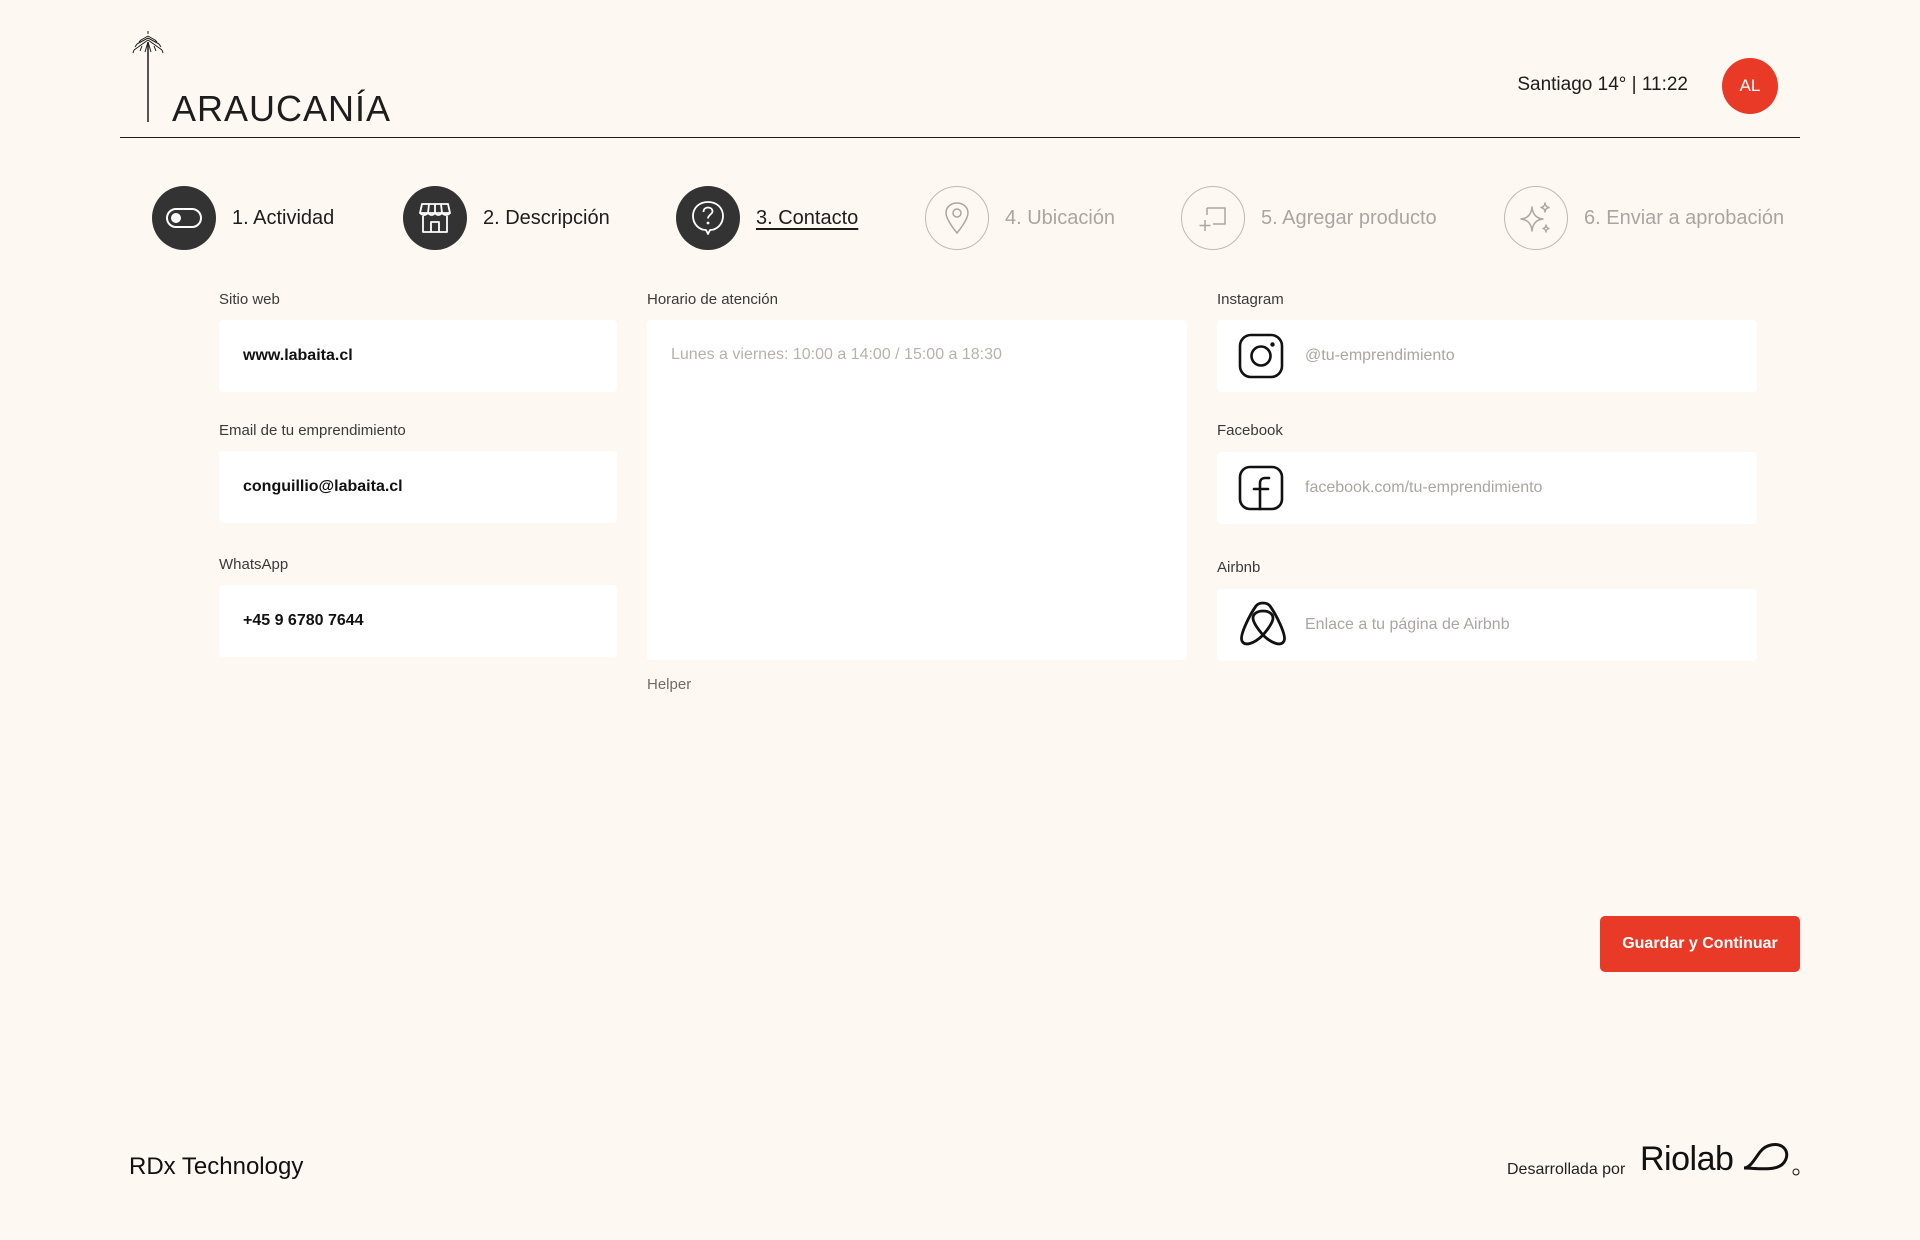 This screenshot has width=1920, height=1240. I want to click on hours-helper-text: Helper, so click(669, 684).